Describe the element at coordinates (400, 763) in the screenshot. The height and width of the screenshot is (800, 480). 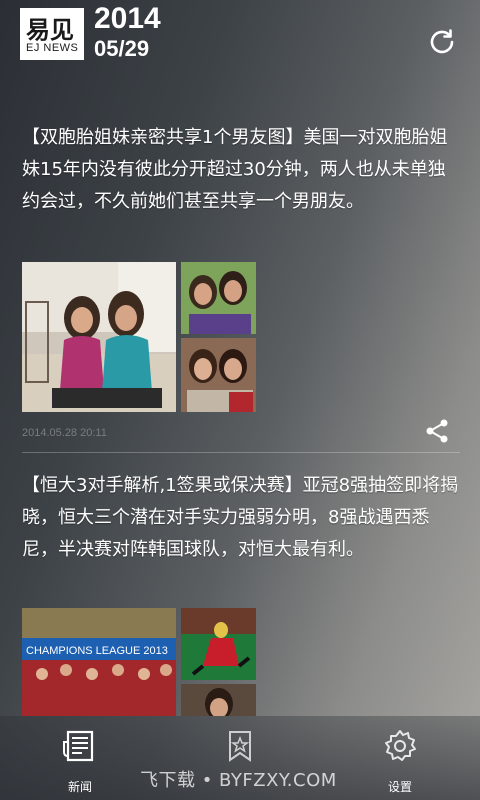
I see `tab-settings: 设置` at that location.